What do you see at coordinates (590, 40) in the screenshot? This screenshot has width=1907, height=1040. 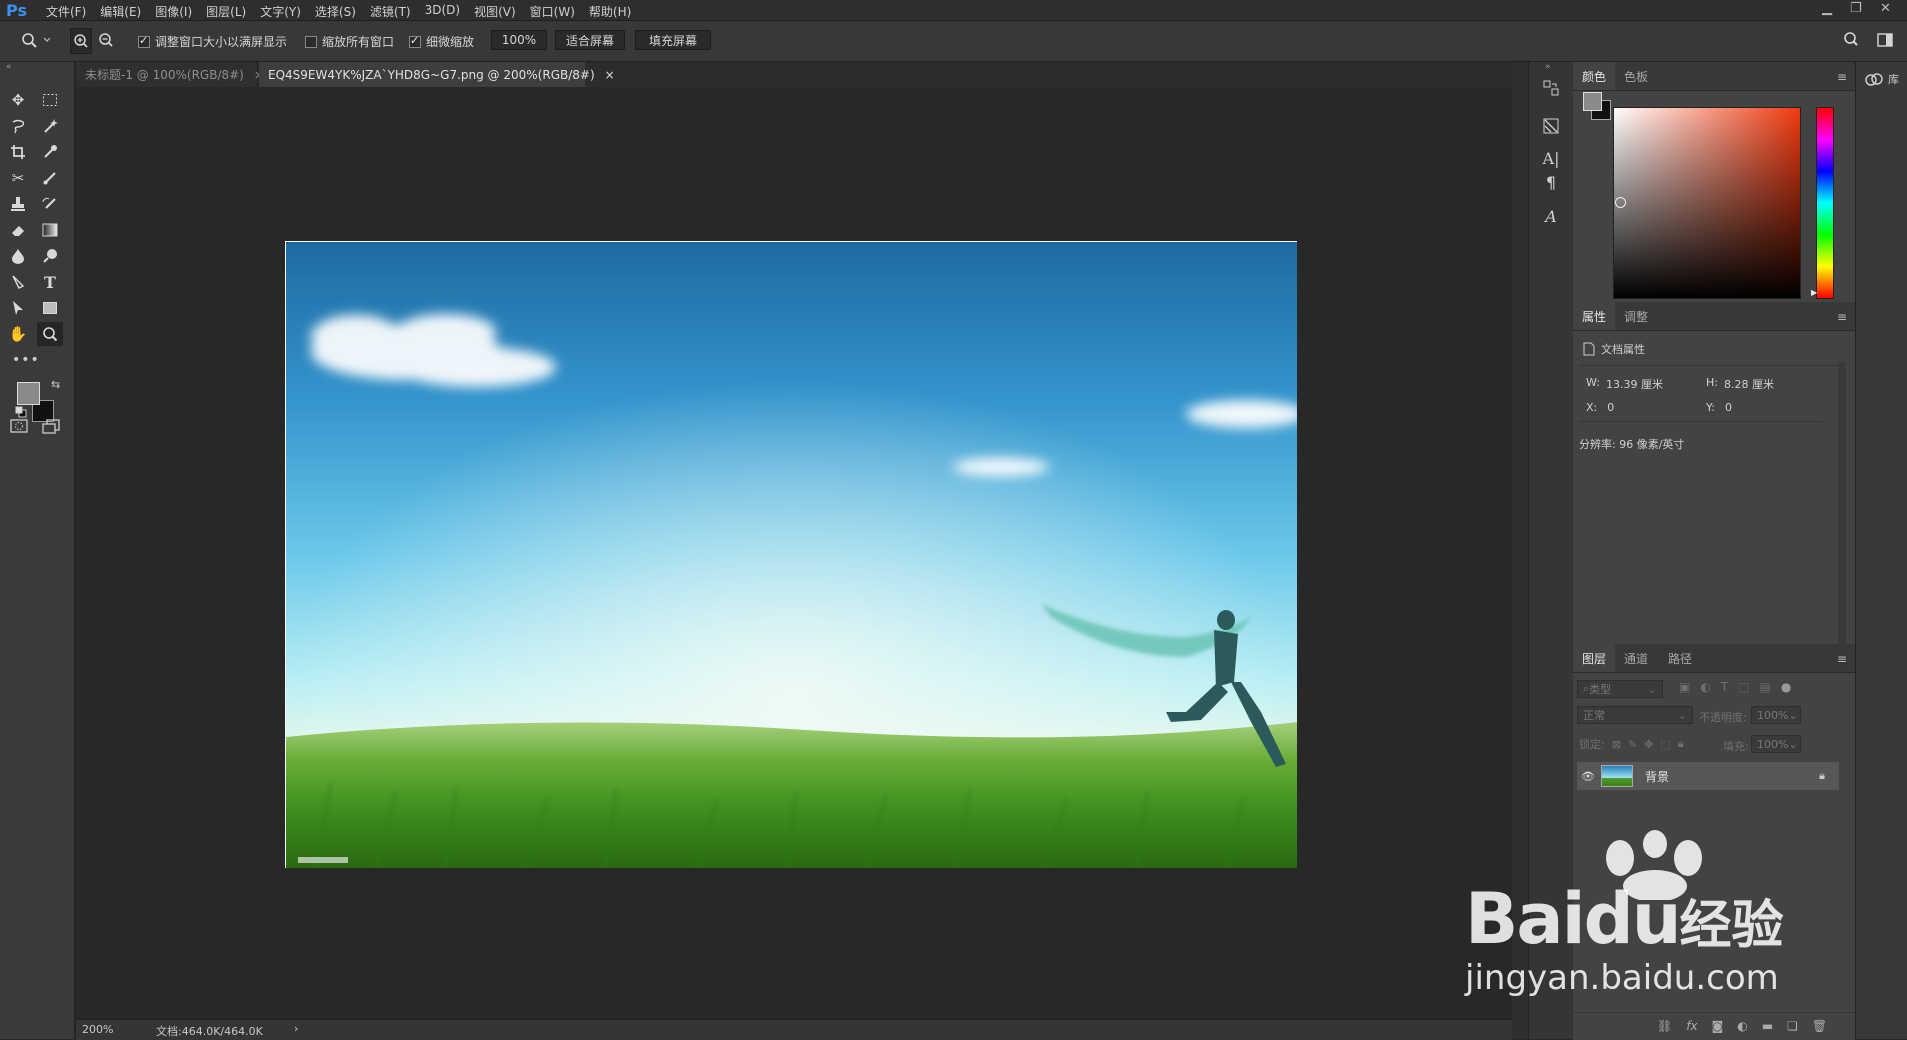 I see `fit-screen-button: 适合屏幕` at bounding box center [590, 40].